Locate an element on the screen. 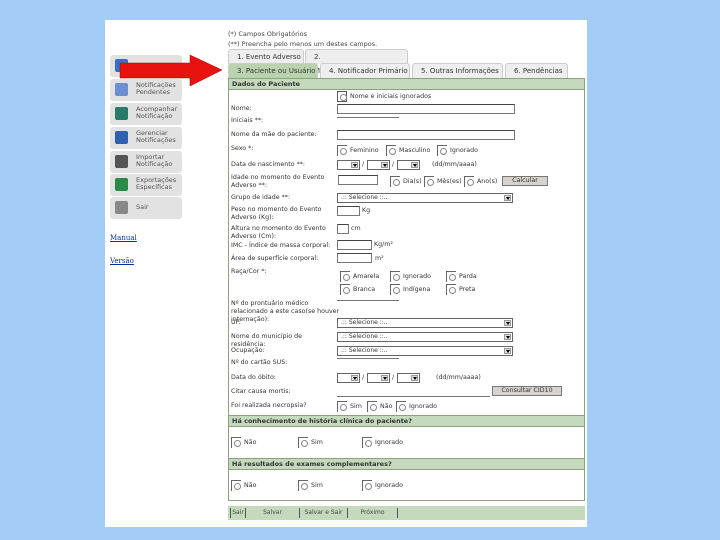 This screenshot has width=720, height=540. sidebar-item-exportacoes: Exportações Específicas is located at coordinates (146, 185).